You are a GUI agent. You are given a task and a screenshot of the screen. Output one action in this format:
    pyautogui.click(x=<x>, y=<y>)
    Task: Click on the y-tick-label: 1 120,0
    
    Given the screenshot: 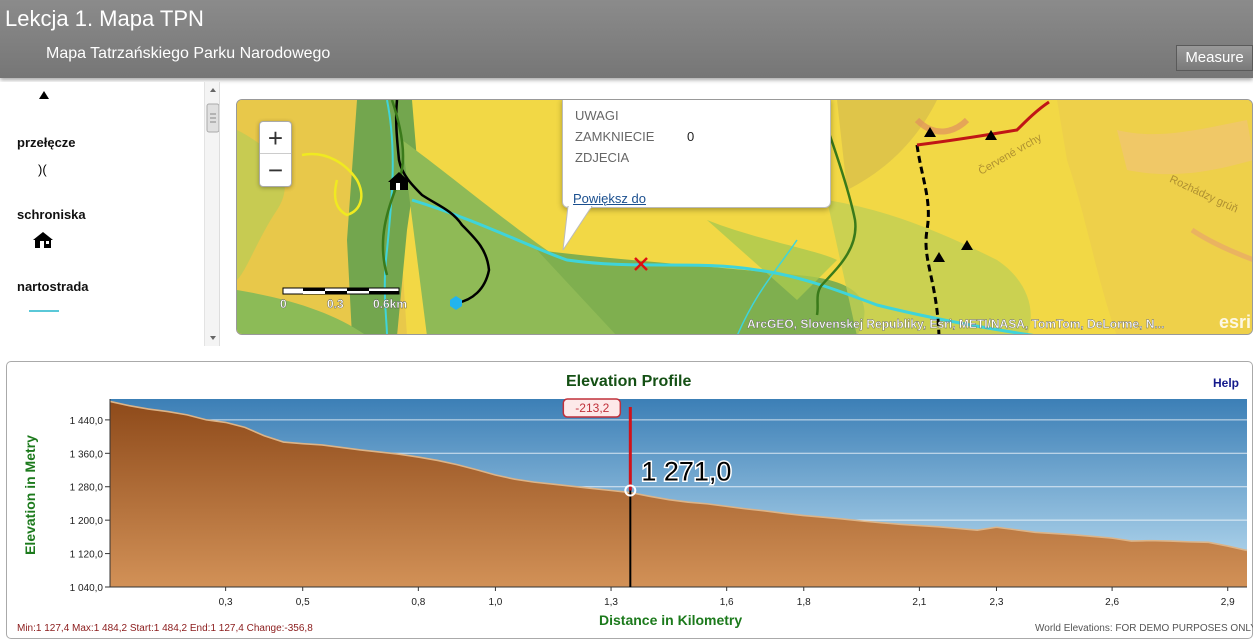 What is the action you would take?
    pyautogui.click(x=87, y=555)
    